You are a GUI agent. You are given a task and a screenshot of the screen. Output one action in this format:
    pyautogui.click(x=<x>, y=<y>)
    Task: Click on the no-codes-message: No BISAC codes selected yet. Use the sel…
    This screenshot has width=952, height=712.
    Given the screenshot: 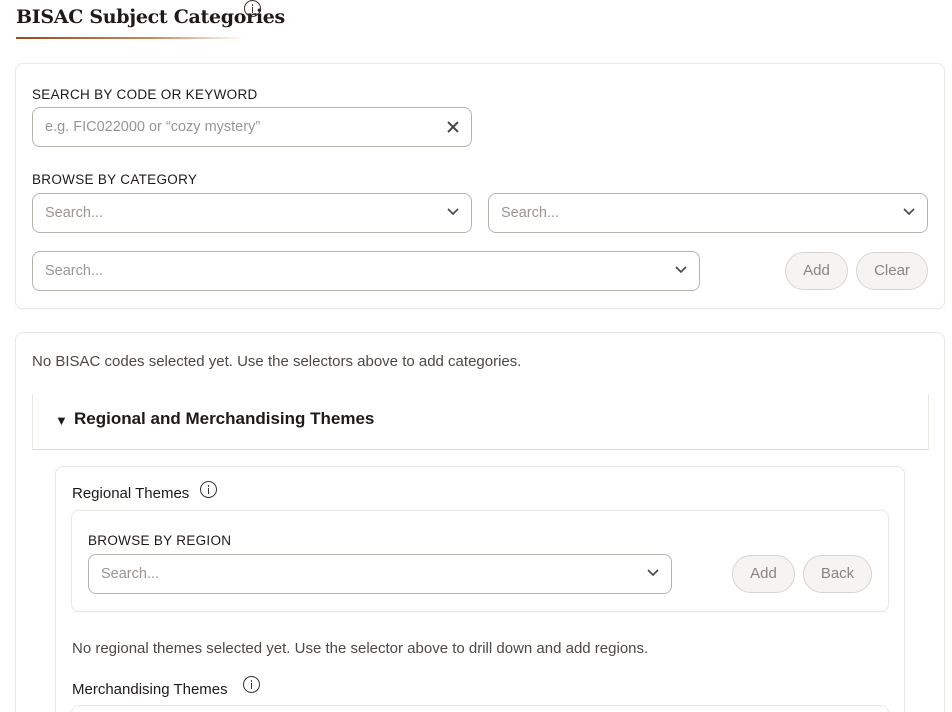 What is the action you would take?
    pyautogui.click(x=277, y=361)
    